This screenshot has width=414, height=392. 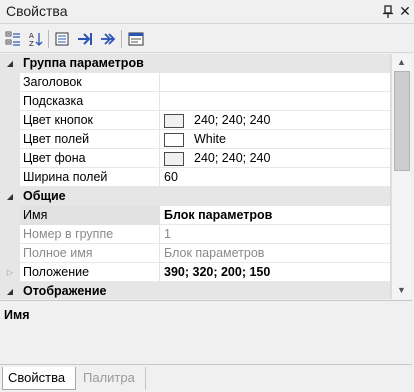 I want to click on property-row: Цвет полей White, so click(x=195, y=139).